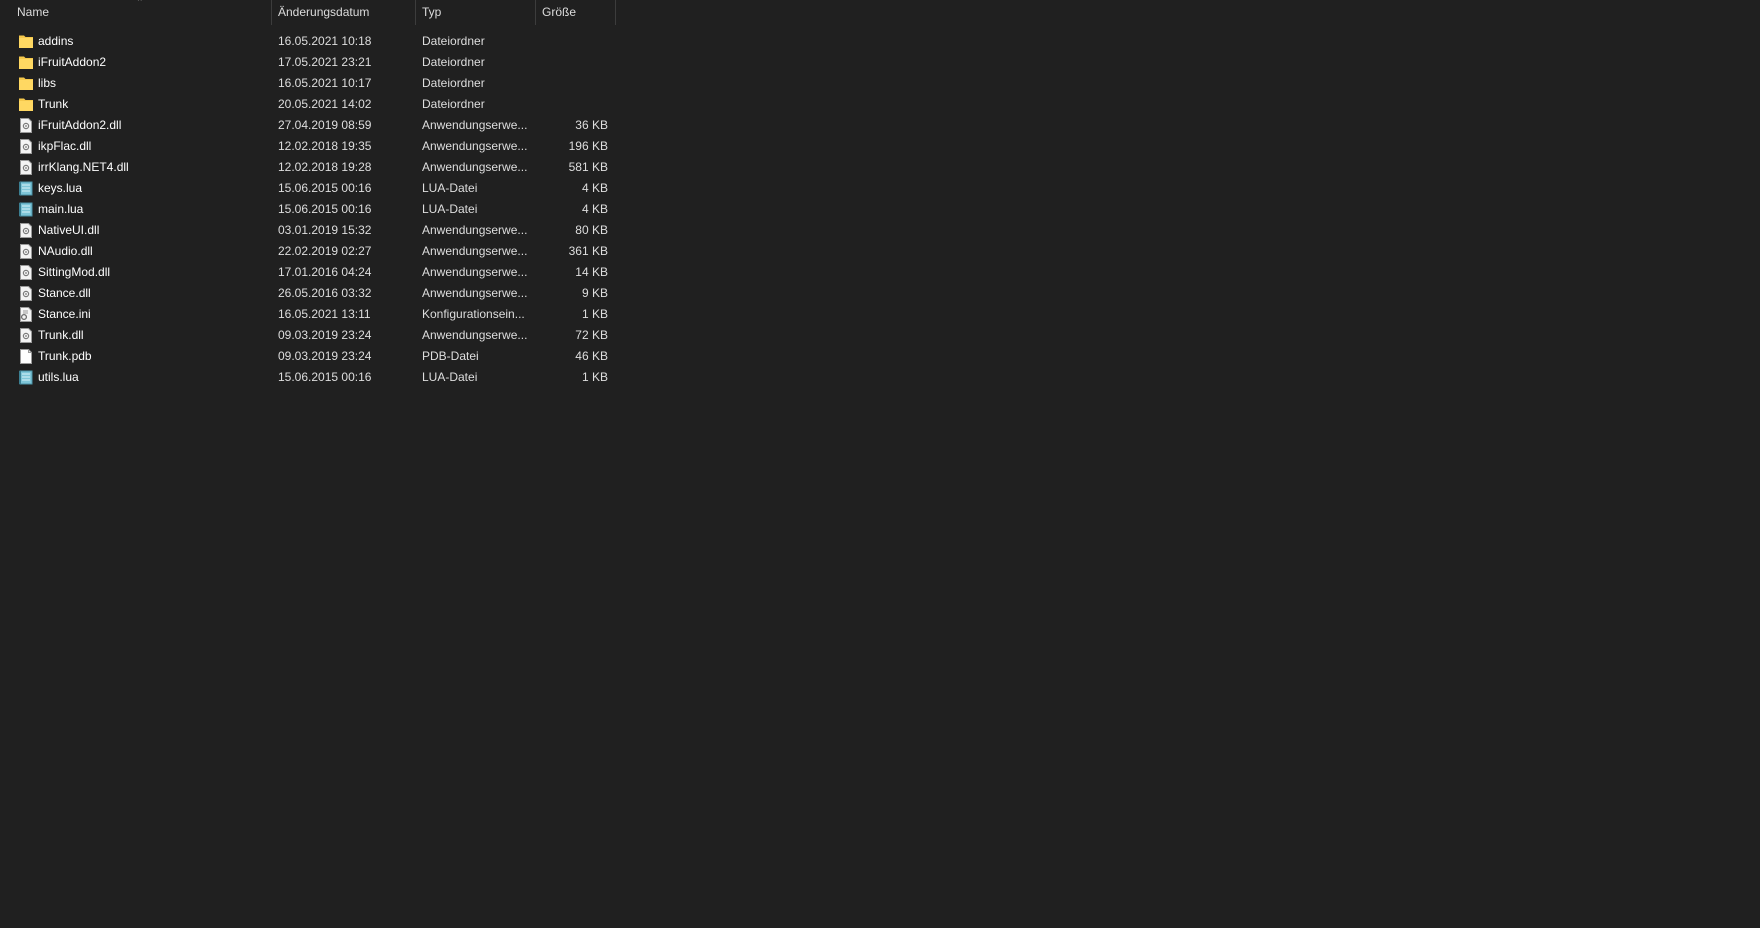  What do you see at coordinates (60, 188) in the screenshot?
I see `file-name: keys.lua` at bounding box center [60, 188].